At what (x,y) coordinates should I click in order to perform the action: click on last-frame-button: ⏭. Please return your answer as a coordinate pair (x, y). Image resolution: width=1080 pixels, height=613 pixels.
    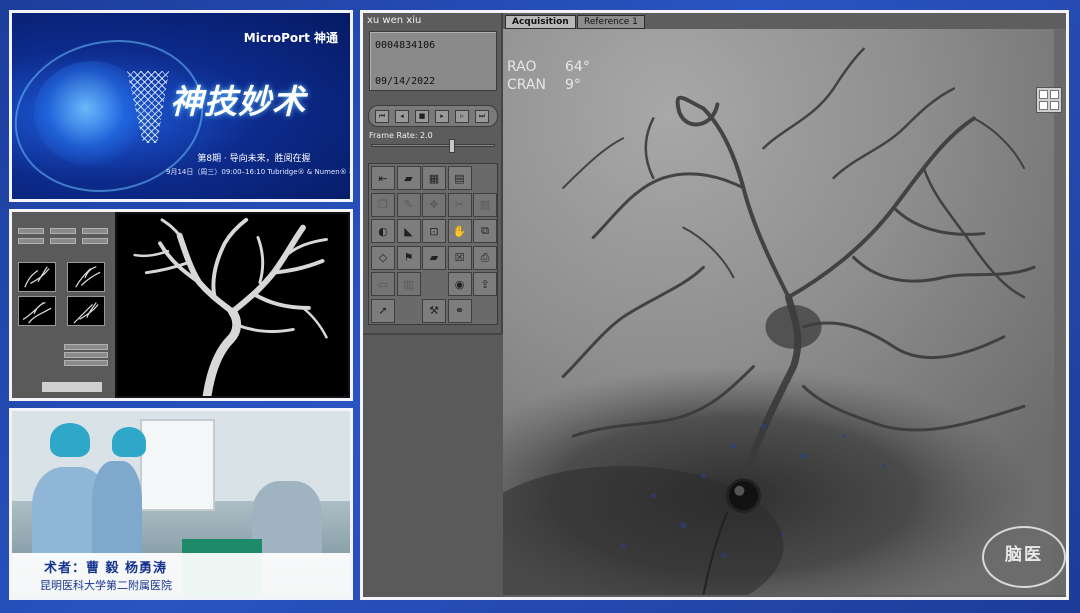
    Looking at the image, I should click on (482, 116).